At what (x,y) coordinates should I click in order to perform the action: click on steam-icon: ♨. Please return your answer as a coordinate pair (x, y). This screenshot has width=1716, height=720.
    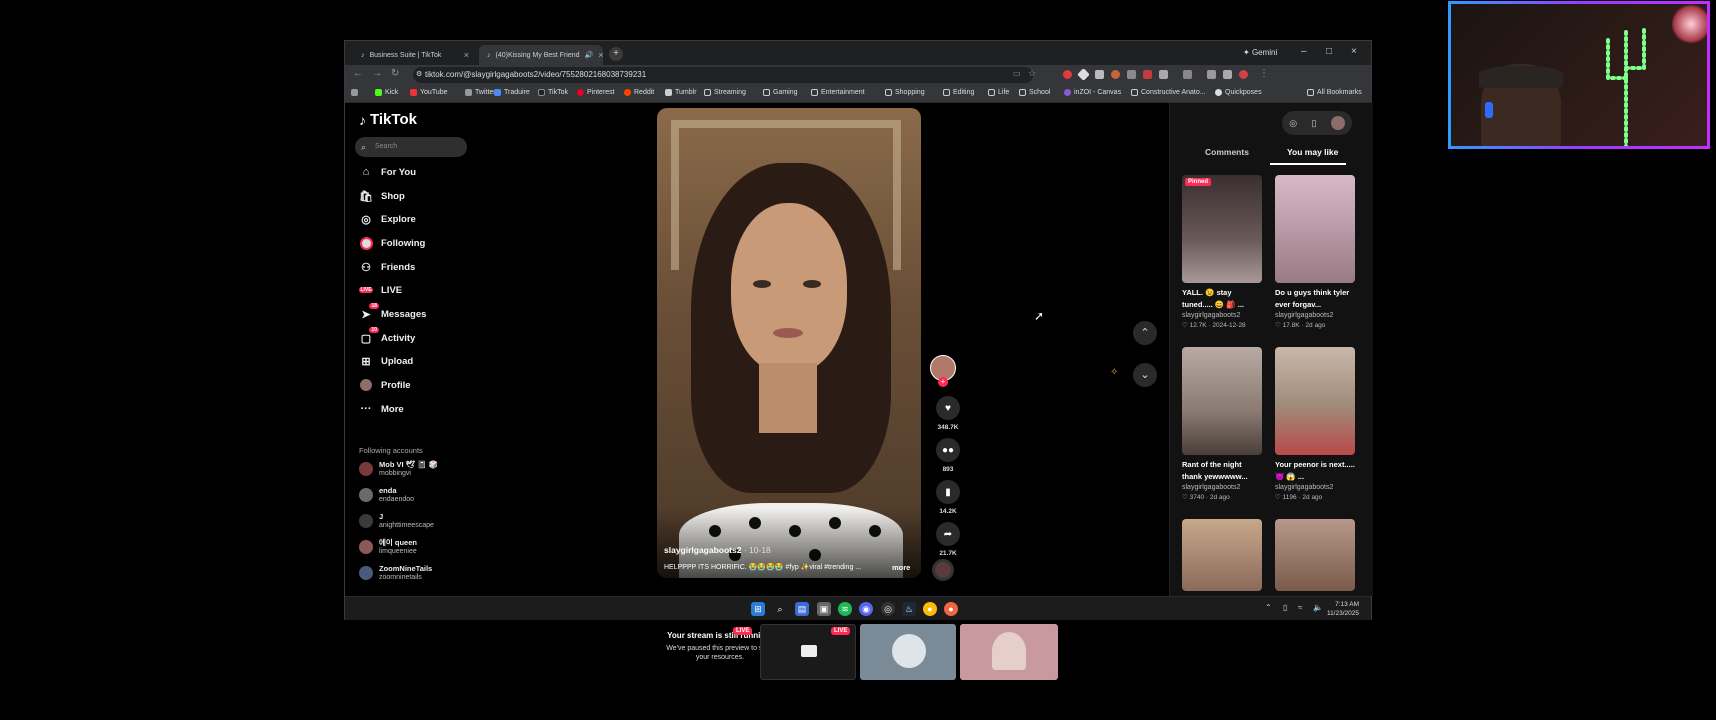
    Looking at the image, I should click on (909, 609).